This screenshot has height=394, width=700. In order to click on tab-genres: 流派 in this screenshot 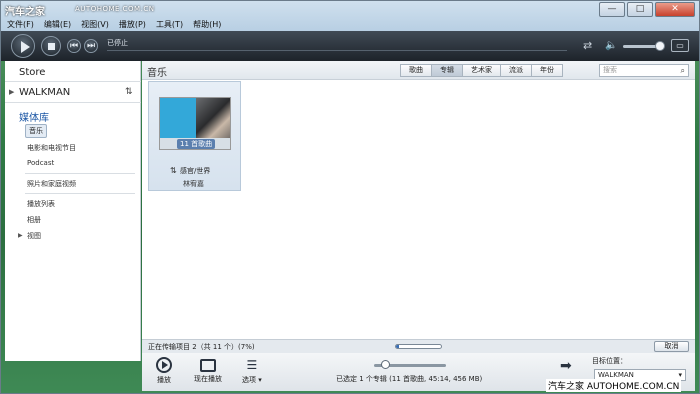, I will do `click(516, 70)`.